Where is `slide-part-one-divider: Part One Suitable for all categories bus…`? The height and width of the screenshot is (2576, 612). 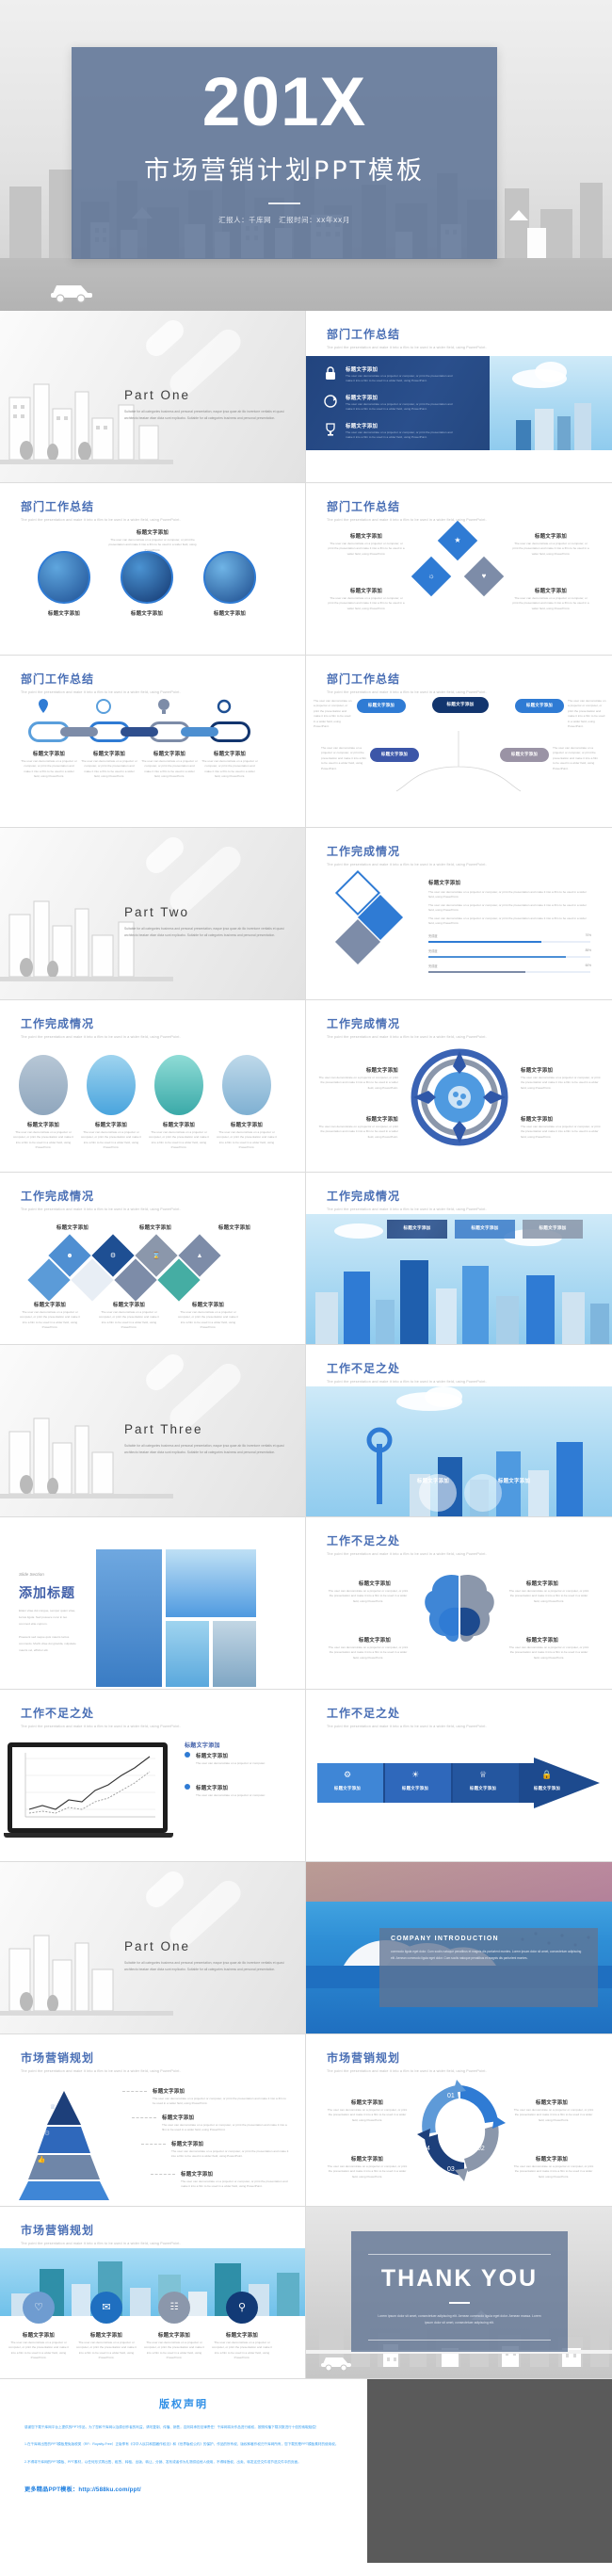
slide-part-one-divider: Part One Suitable for all categories bus… is located at coordinates (153, 397).